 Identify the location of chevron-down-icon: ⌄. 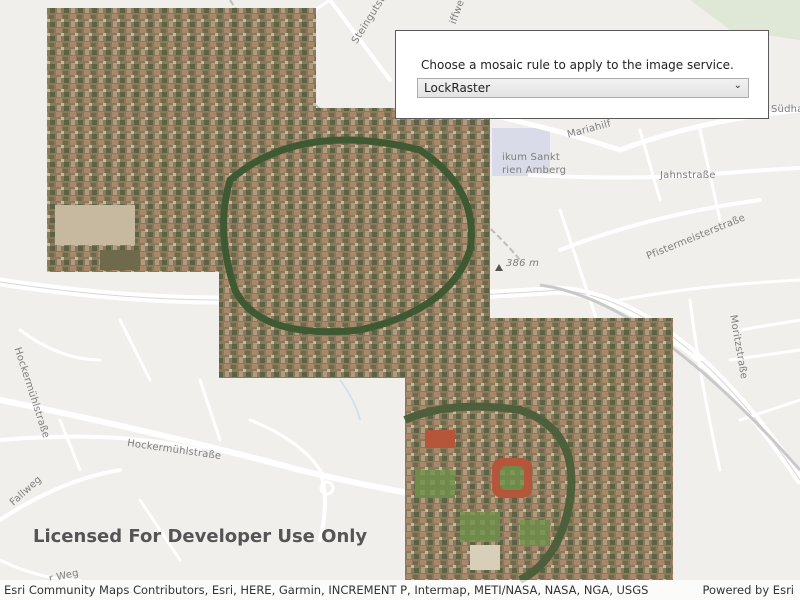
(737, 85).